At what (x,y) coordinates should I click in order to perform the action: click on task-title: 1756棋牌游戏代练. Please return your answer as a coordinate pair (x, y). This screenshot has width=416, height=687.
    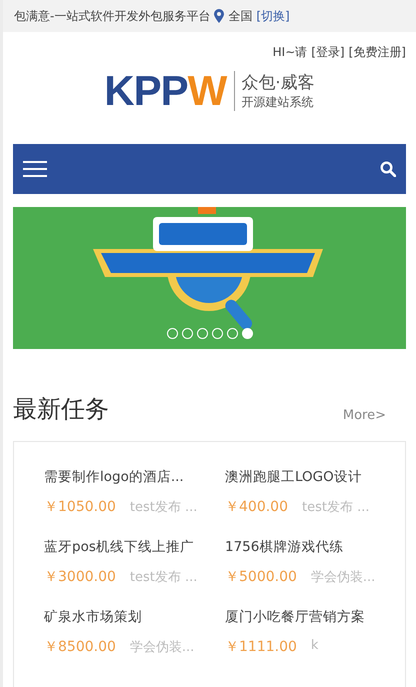
    Looking at the image, I should click on (310, 547).